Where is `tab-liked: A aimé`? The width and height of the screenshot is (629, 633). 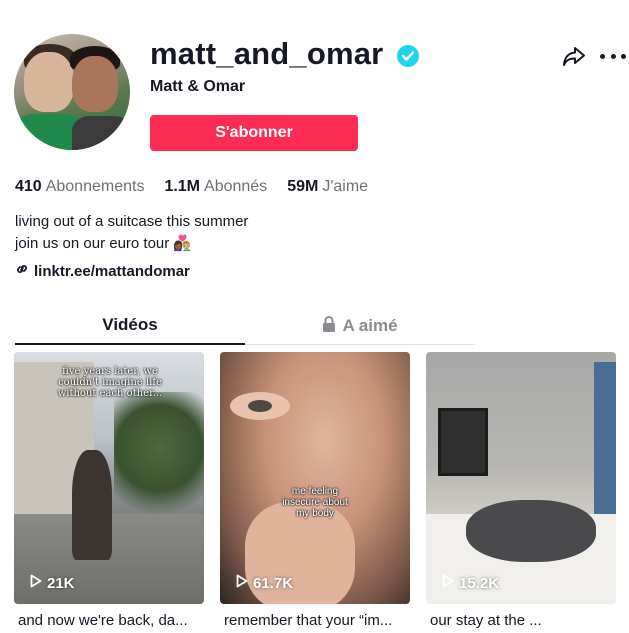 tab-liked: A aimé is located at coordinates (360, 326).